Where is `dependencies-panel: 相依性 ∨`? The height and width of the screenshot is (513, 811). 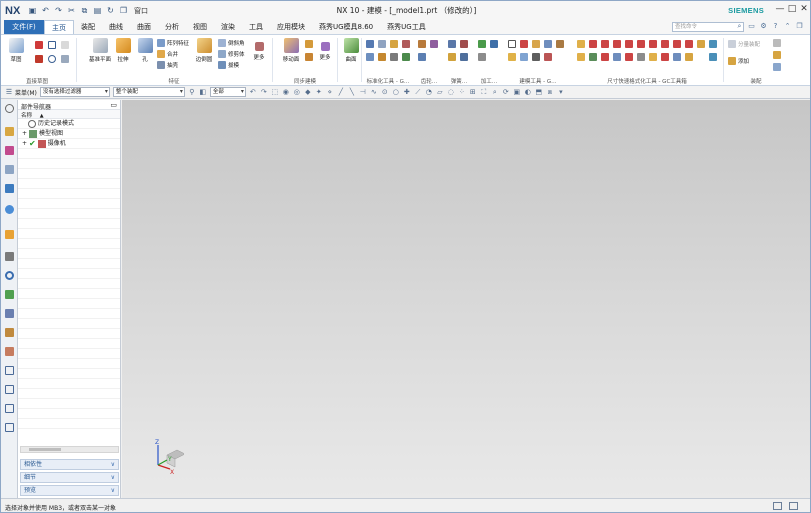
dependencies-panel: 相依性 ∨ is located at coordinates (69, 464).